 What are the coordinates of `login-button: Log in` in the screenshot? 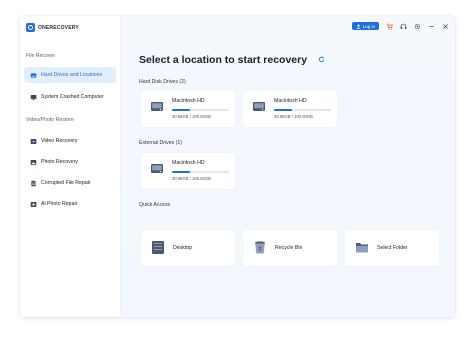 It's located at (365, 26).